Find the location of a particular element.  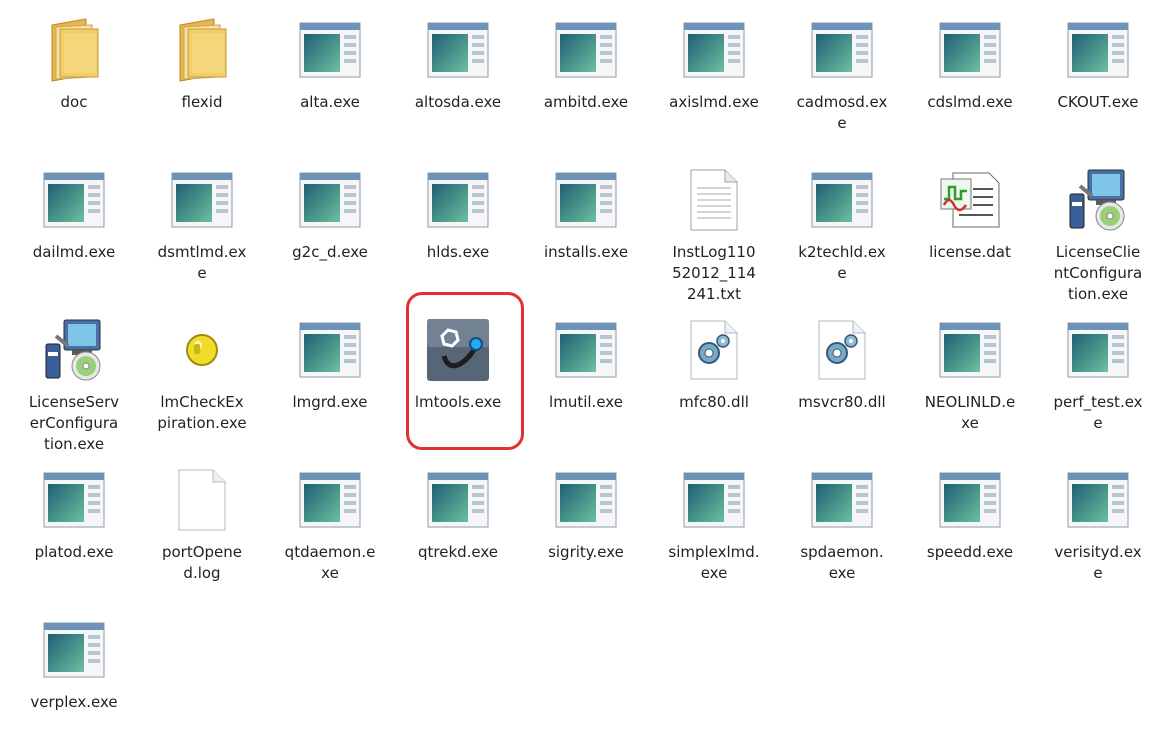

file-label: doc is located at coordinates (74, 102).